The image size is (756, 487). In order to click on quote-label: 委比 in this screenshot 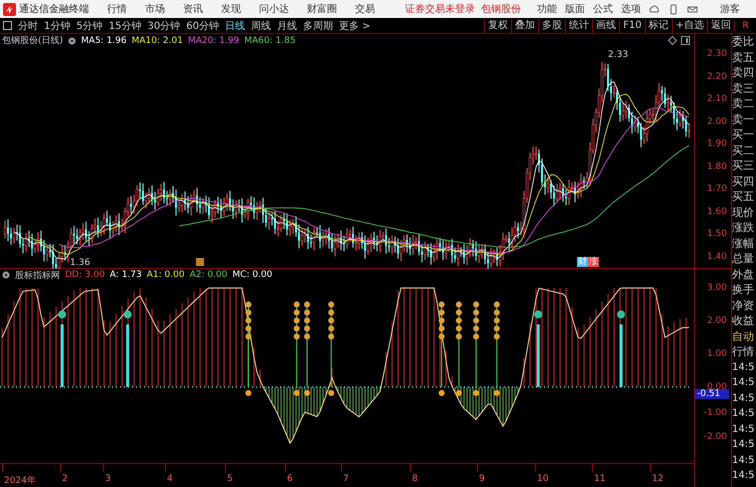, I will do `click(743, 42)`.